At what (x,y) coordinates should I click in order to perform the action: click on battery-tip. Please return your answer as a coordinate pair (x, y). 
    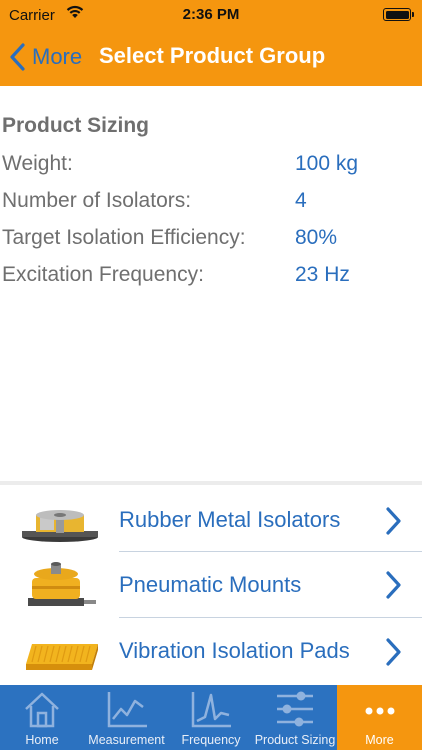
    Looking at the image, I should click on (413, 14).